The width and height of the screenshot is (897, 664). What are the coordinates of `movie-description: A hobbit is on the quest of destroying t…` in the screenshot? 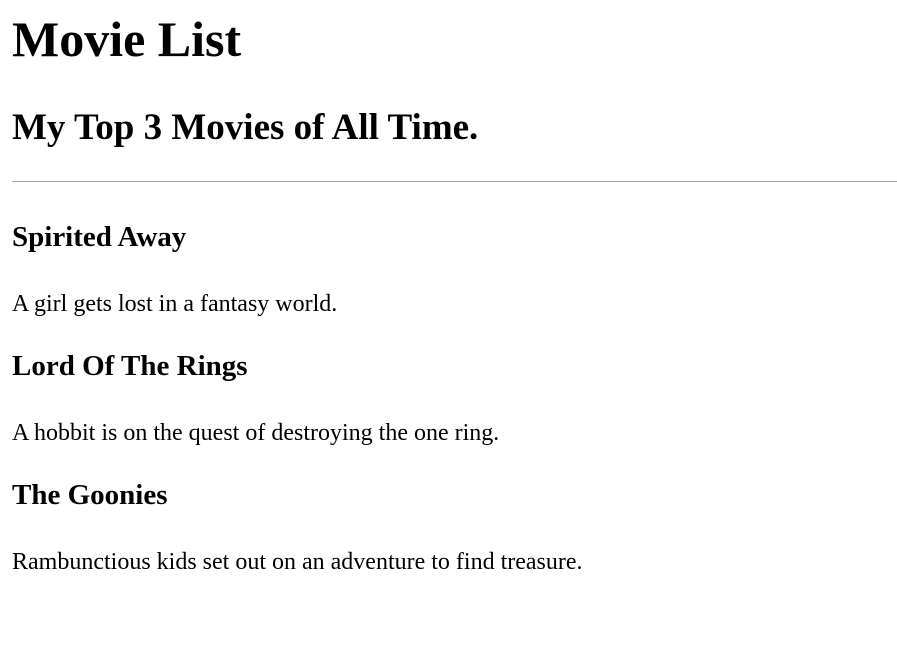 It's located at (256, 433).